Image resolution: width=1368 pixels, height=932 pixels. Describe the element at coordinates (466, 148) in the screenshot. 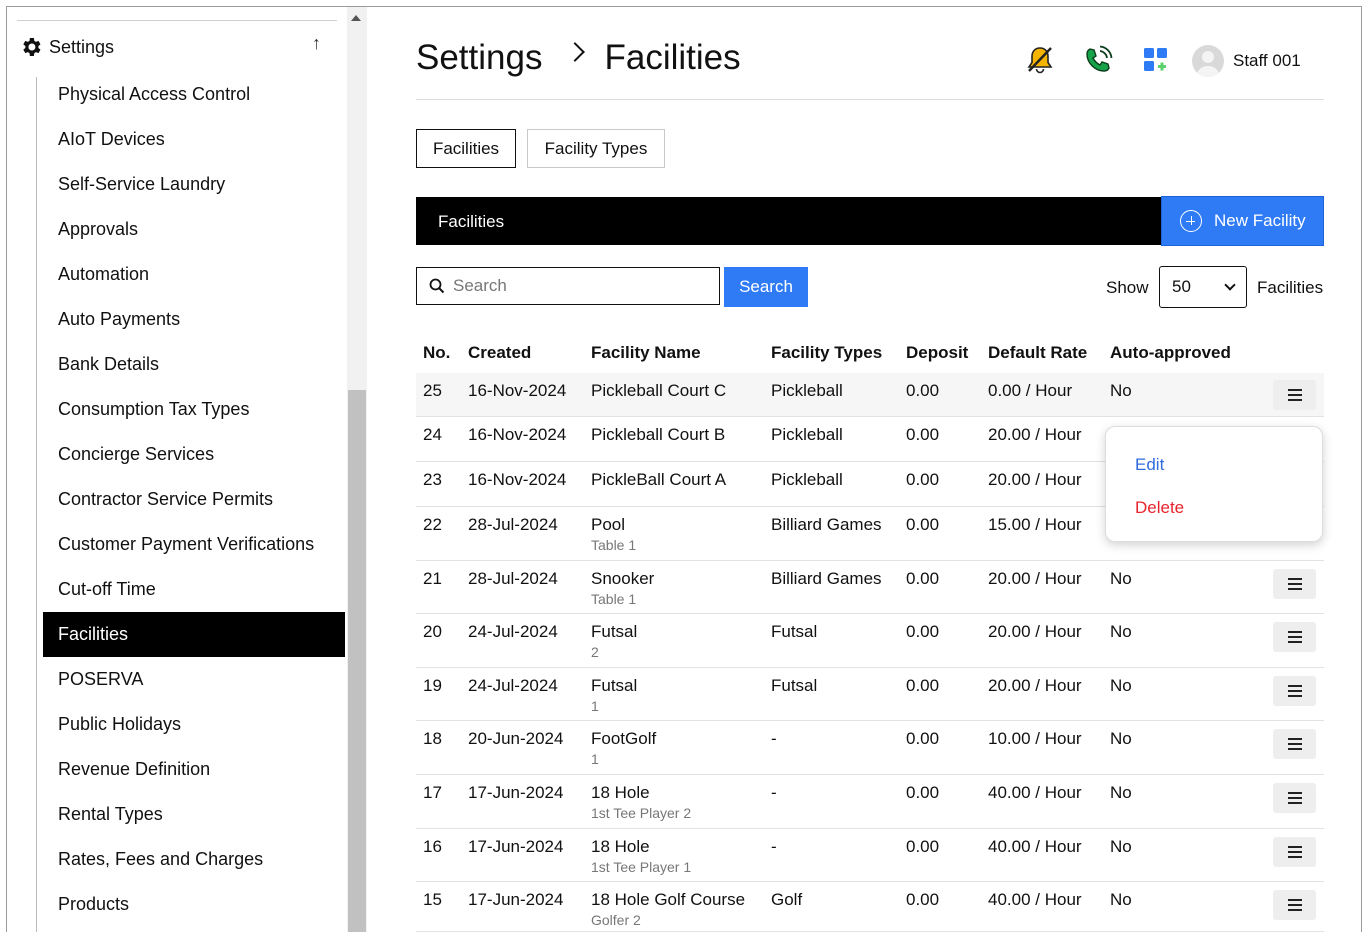

I see `tab-facilities: Facilities` at that location.